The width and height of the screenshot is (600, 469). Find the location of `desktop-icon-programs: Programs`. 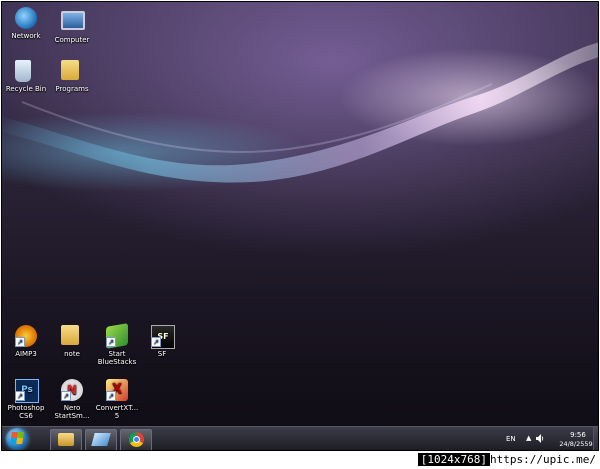

desktop-icon-programs: Programs is located at coordinates (72, 76).